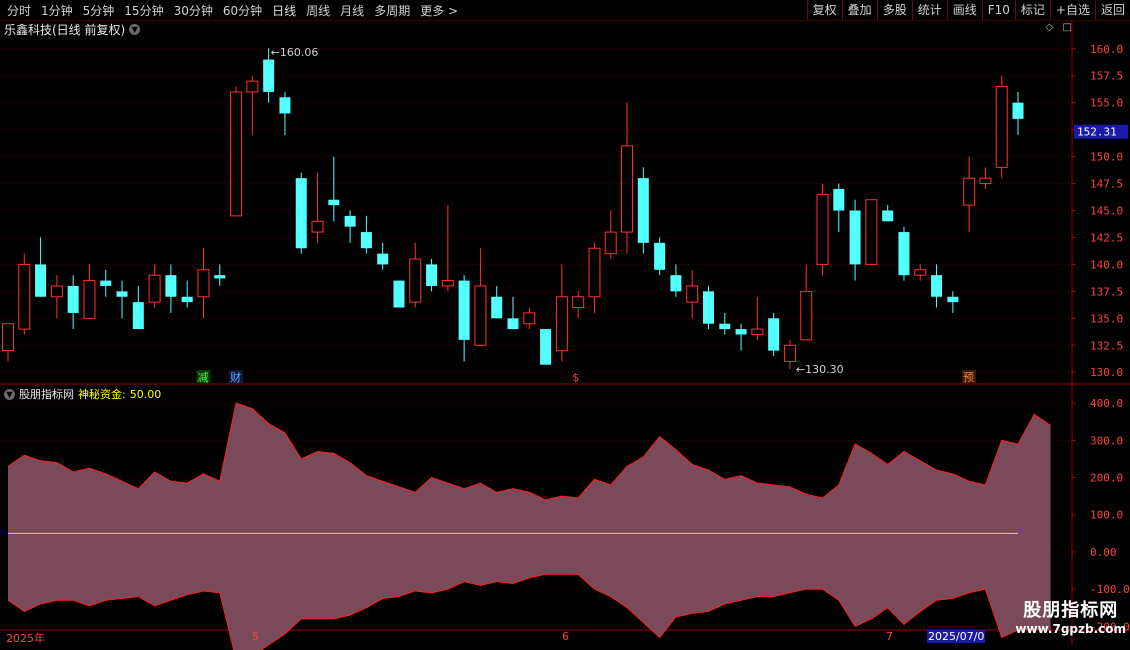 This screenshot has width=1130, height=650. I want to click on date-year: 2025年, so click(25, 638).